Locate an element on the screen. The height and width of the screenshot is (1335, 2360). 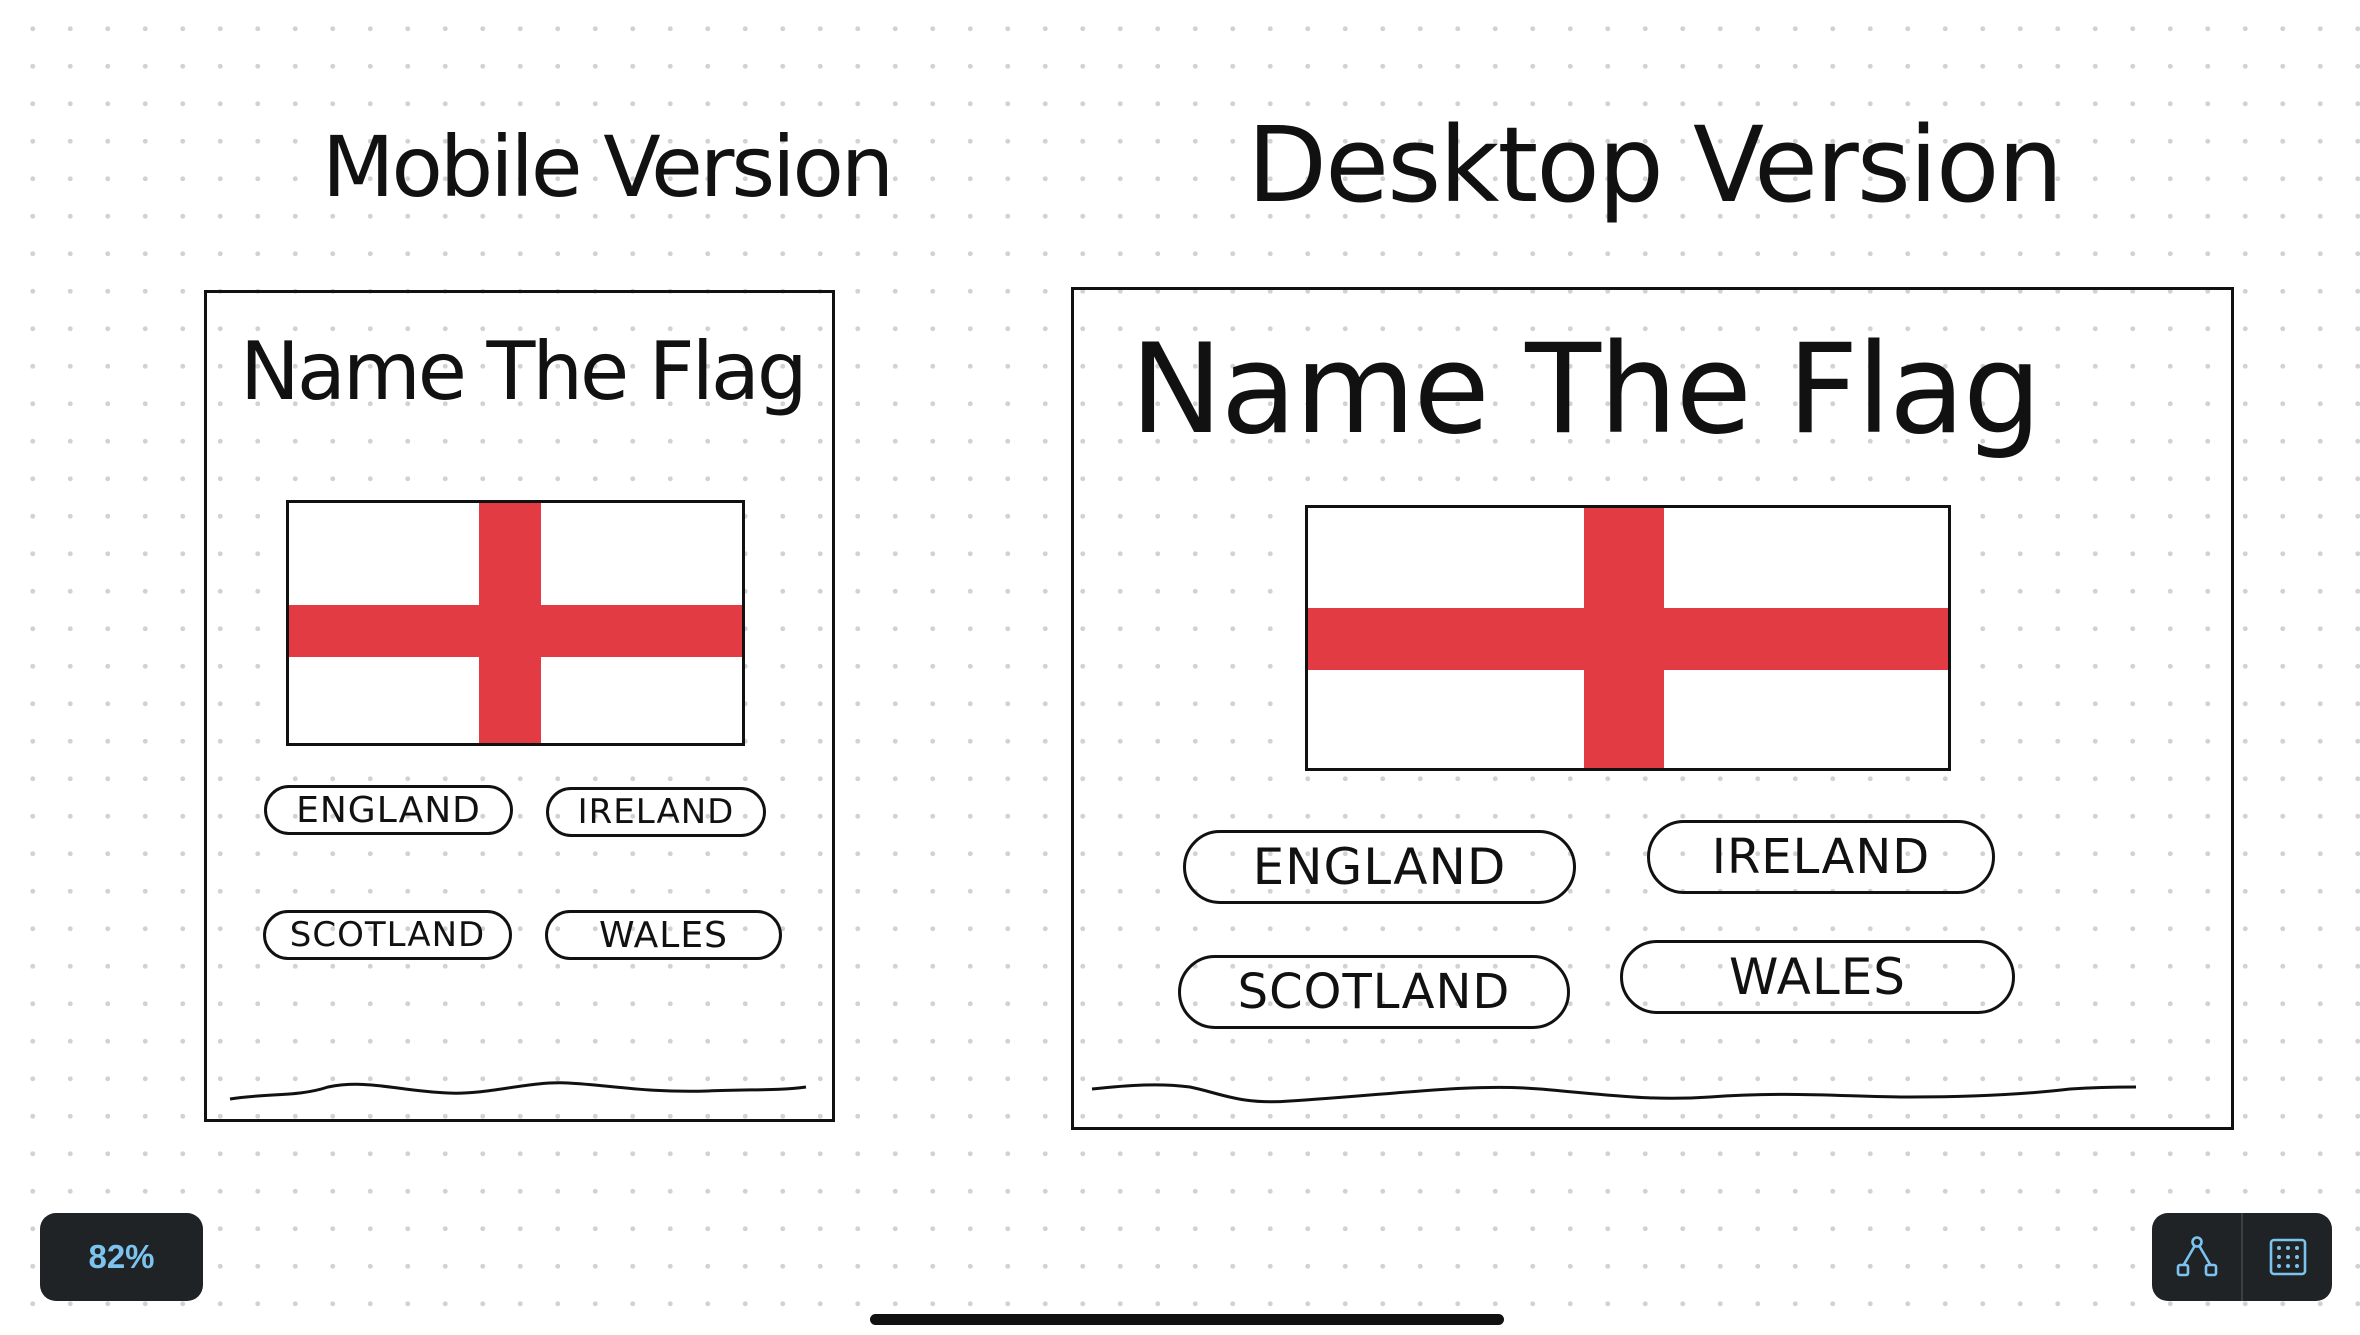
grid-toggle-button is located at coordinates (2286, 1257).